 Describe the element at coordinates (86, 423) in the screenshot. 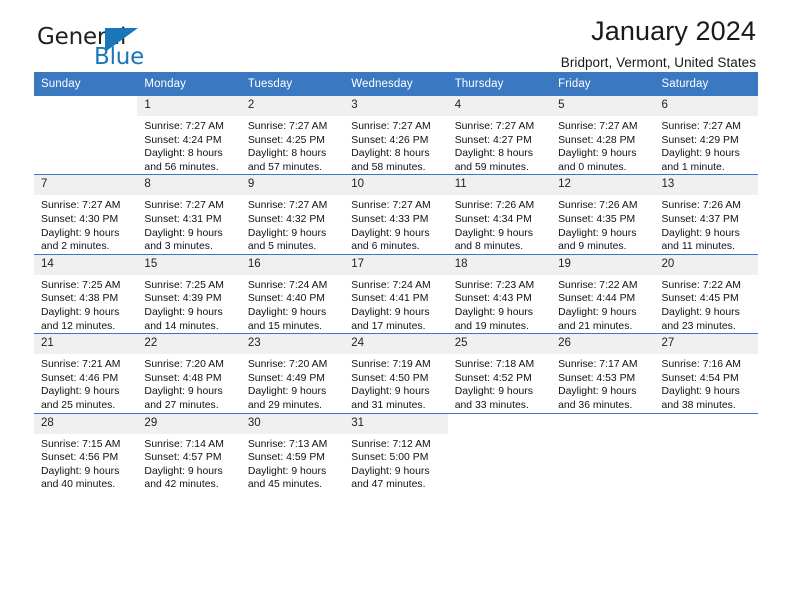

I see `day-number: 28` at that location.